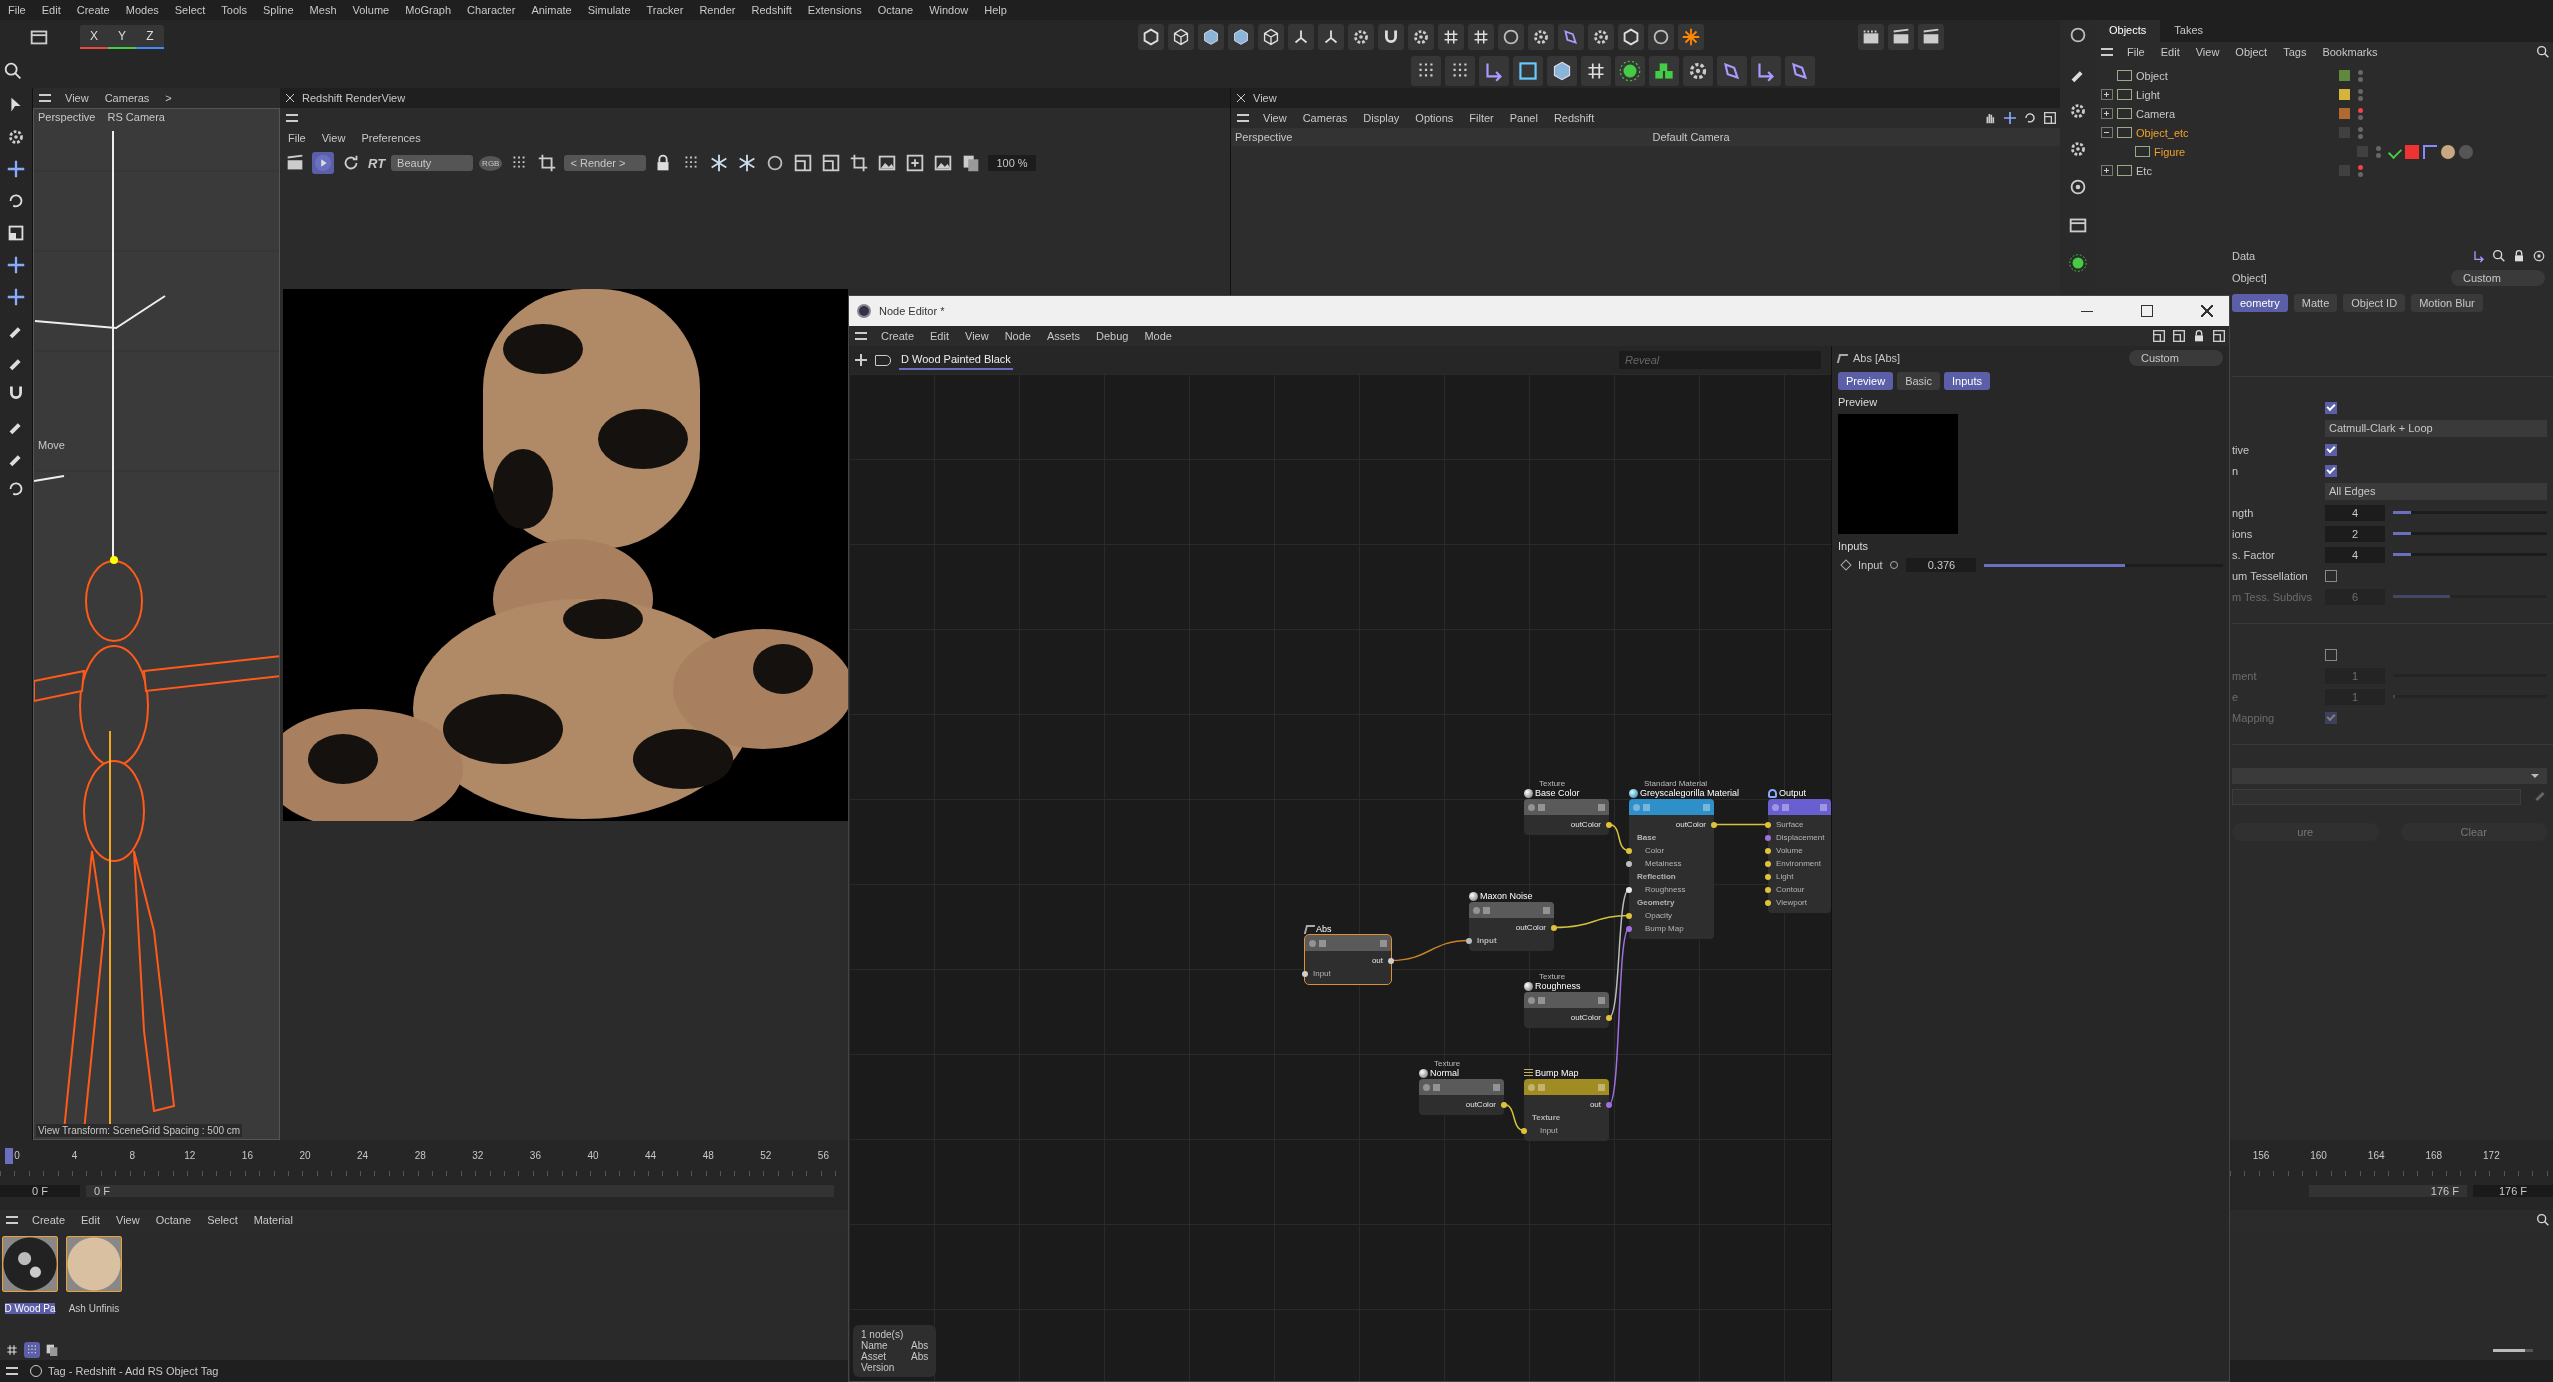 Image resolution: width=2553 pixels, height=1382 pixels. Describe the element at coordinates (323, 10) in the screenshot. I see `menu-item: Mesh` at that location.